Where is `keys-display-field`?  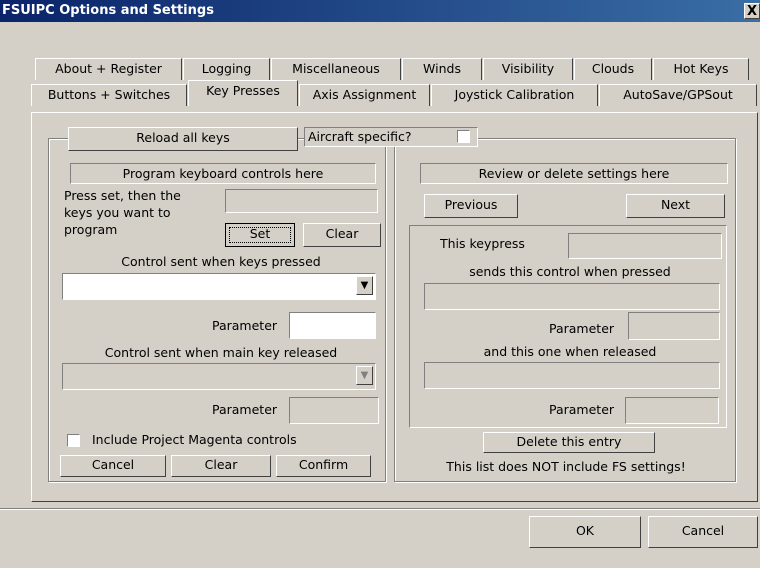 keys-display-field is located at coordinates (301, 201).